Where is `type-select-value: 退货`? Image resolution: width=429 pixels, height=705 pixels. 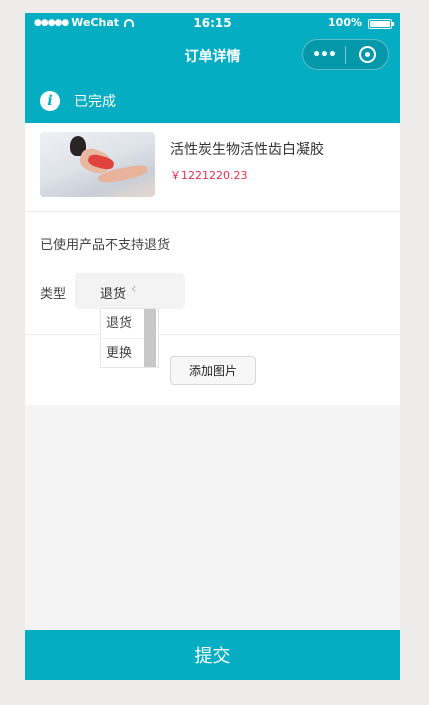 type-select-value: 退货 is located at coordinates (113, 294).